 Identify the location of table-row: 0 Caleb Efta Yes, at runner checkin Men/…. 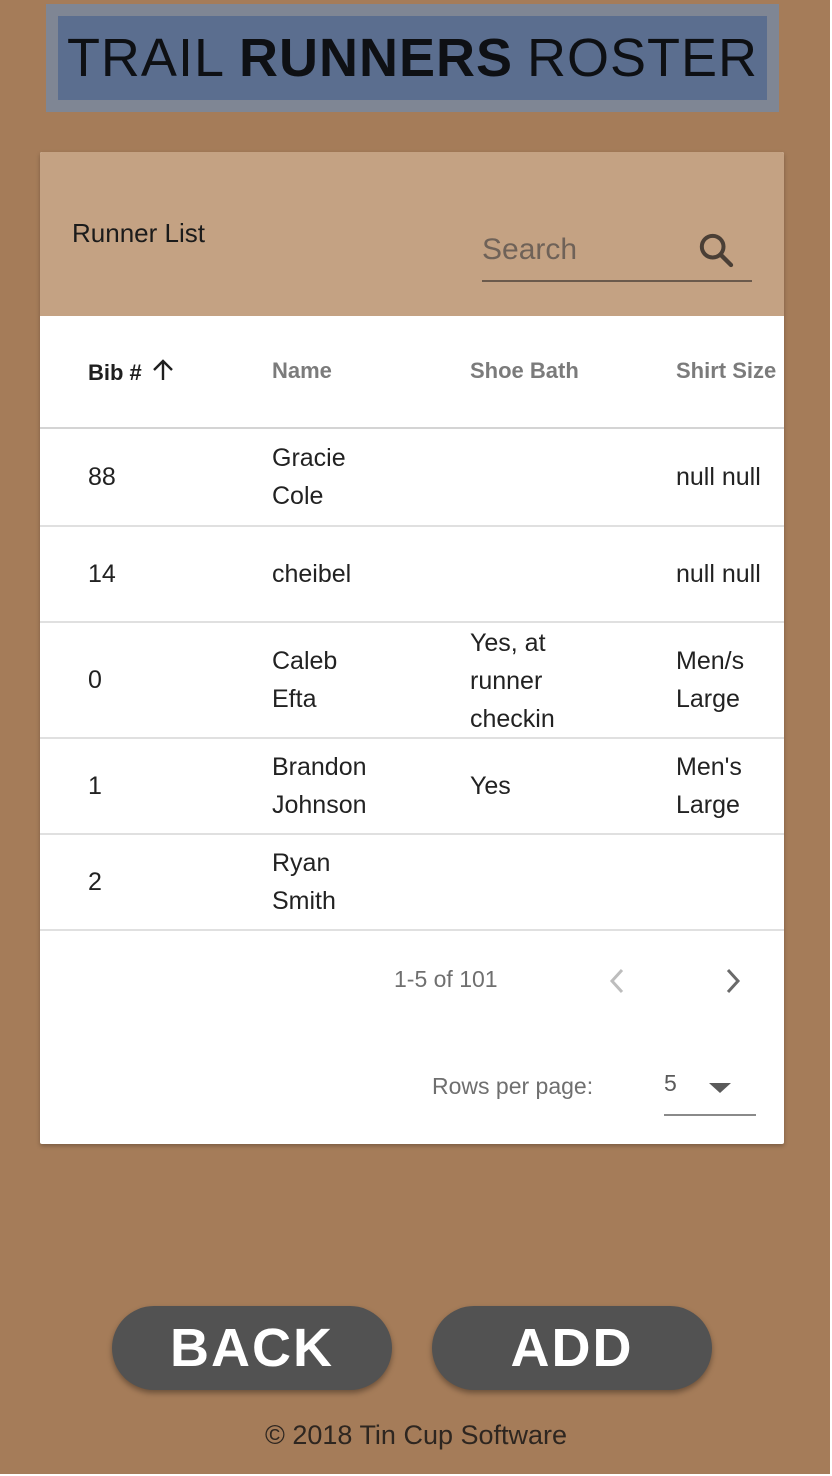
(412, 681).